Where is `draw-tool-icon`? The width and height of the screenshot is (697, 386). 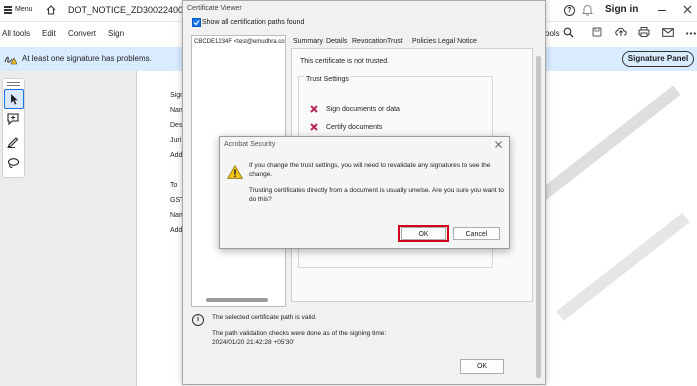 draw-tool-icon is located at coordinates (13, 141).